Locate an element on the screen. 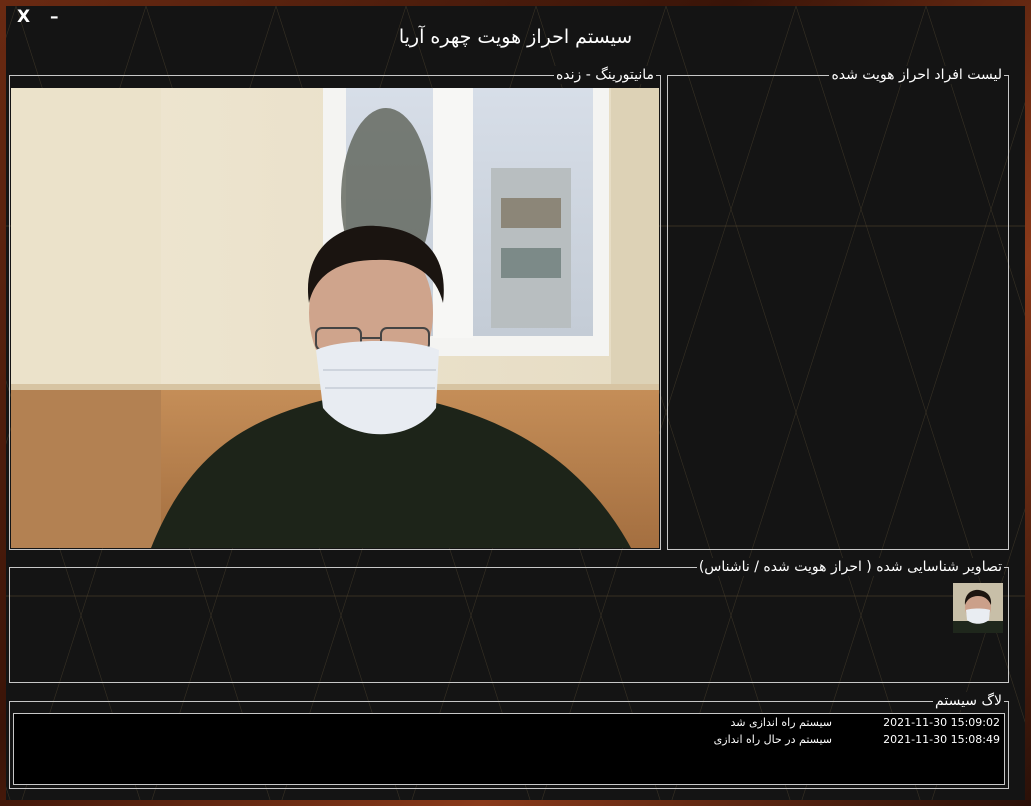 Image resolution: width=1031 pixels, height=806 pixels. close-button: X is located at coordinates (23, 17).